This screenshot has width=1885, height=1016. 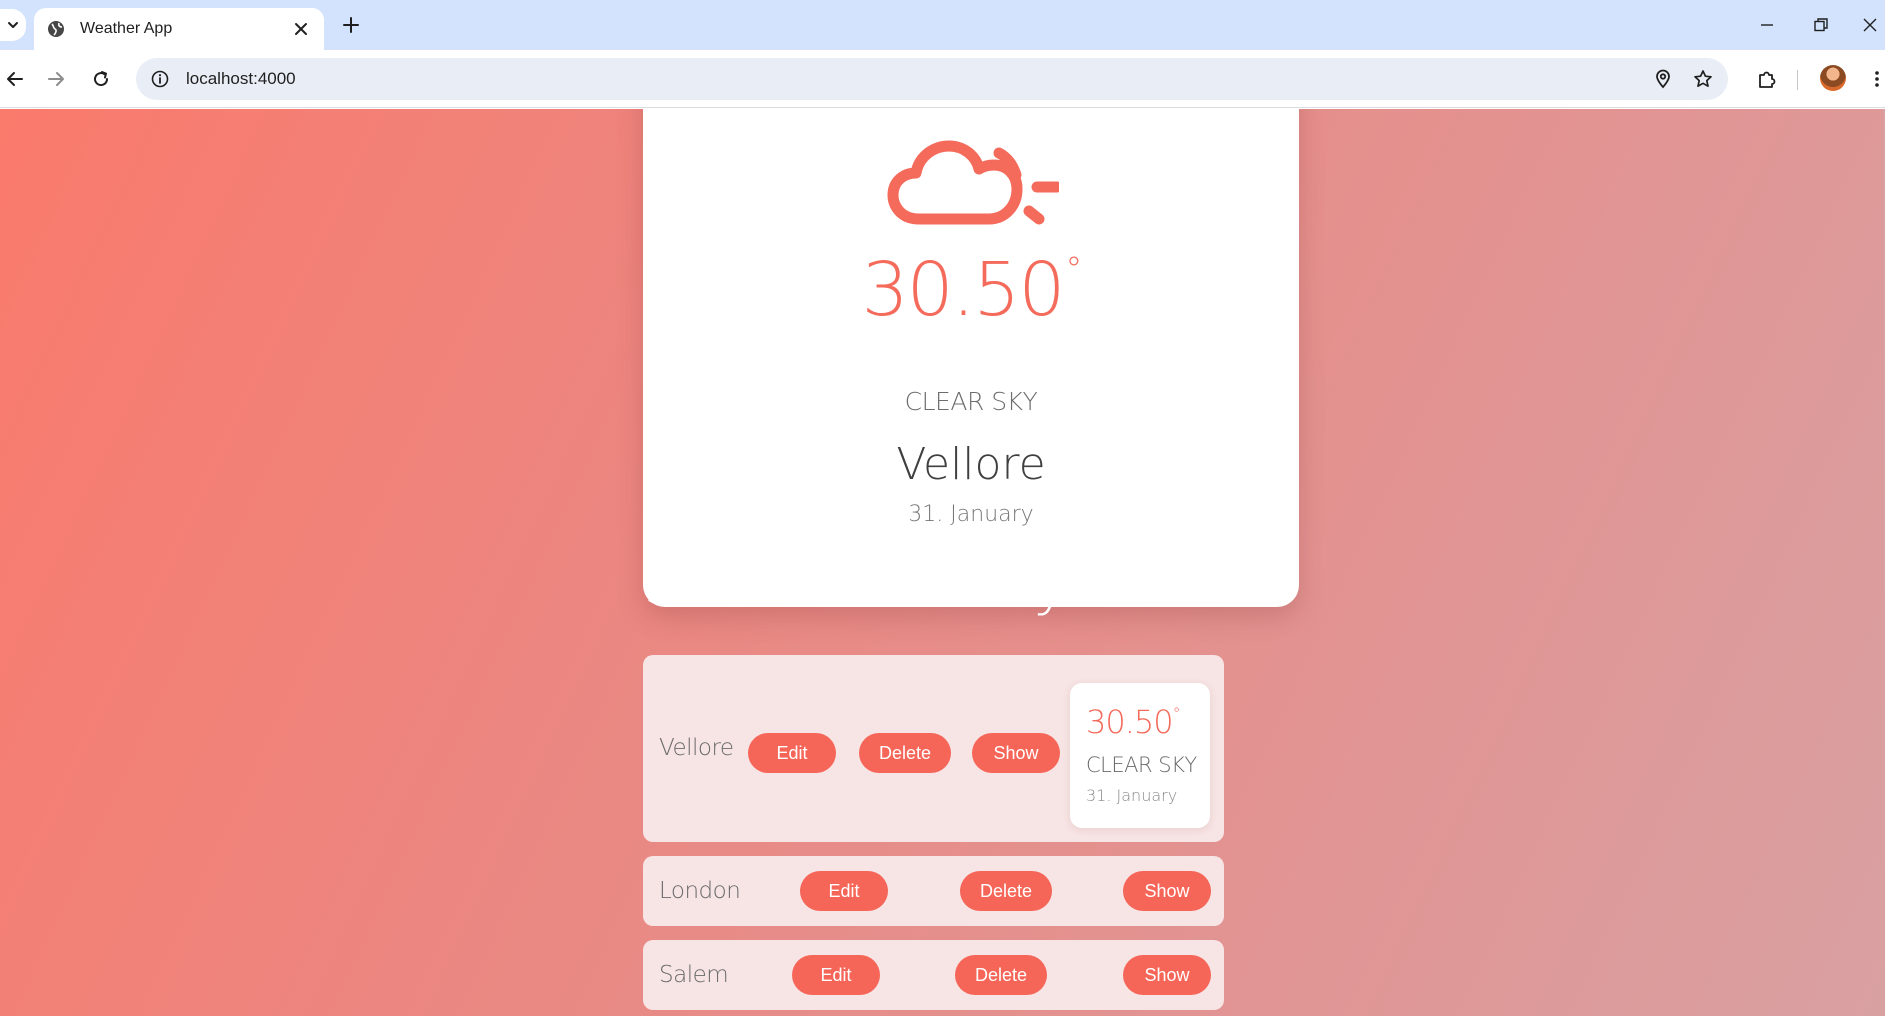 I want to click on cloud-sun-icon, so click(x=973, y=182).